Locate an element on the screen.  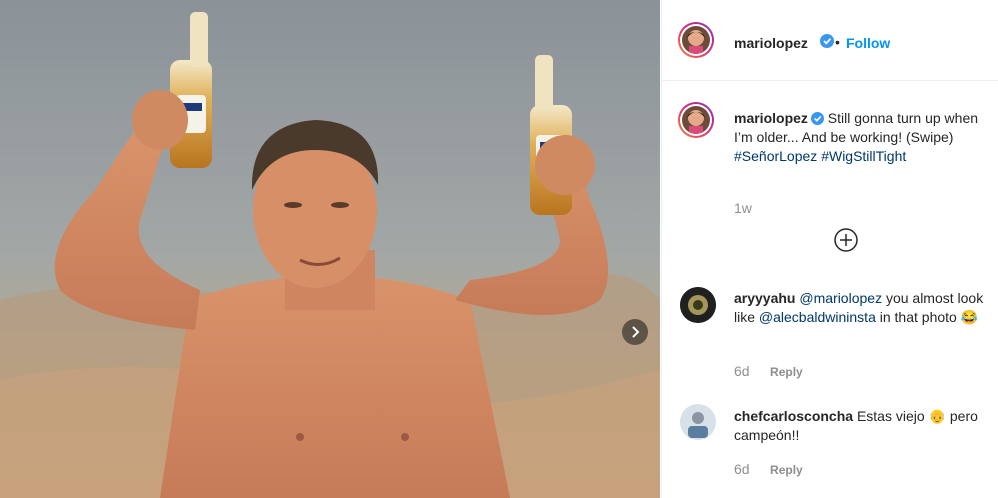
comment-username-2: chefcarlosconcha is located at coordinates (793, 416).